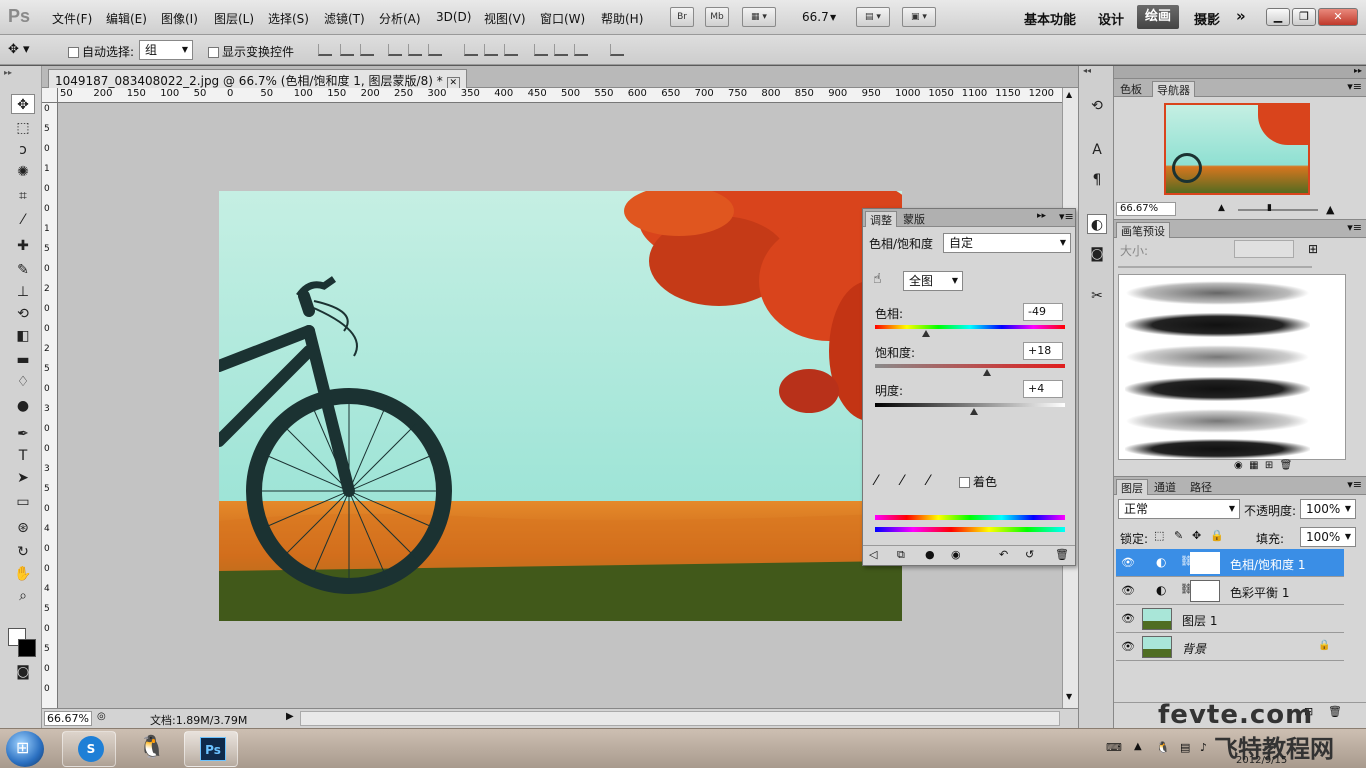 This screenshot has width=1366, height=768. What do you see at coordinates (491, 50) in the screenshot?
I see `distribute-vcenter-icon` at bounding box center [491, 50].